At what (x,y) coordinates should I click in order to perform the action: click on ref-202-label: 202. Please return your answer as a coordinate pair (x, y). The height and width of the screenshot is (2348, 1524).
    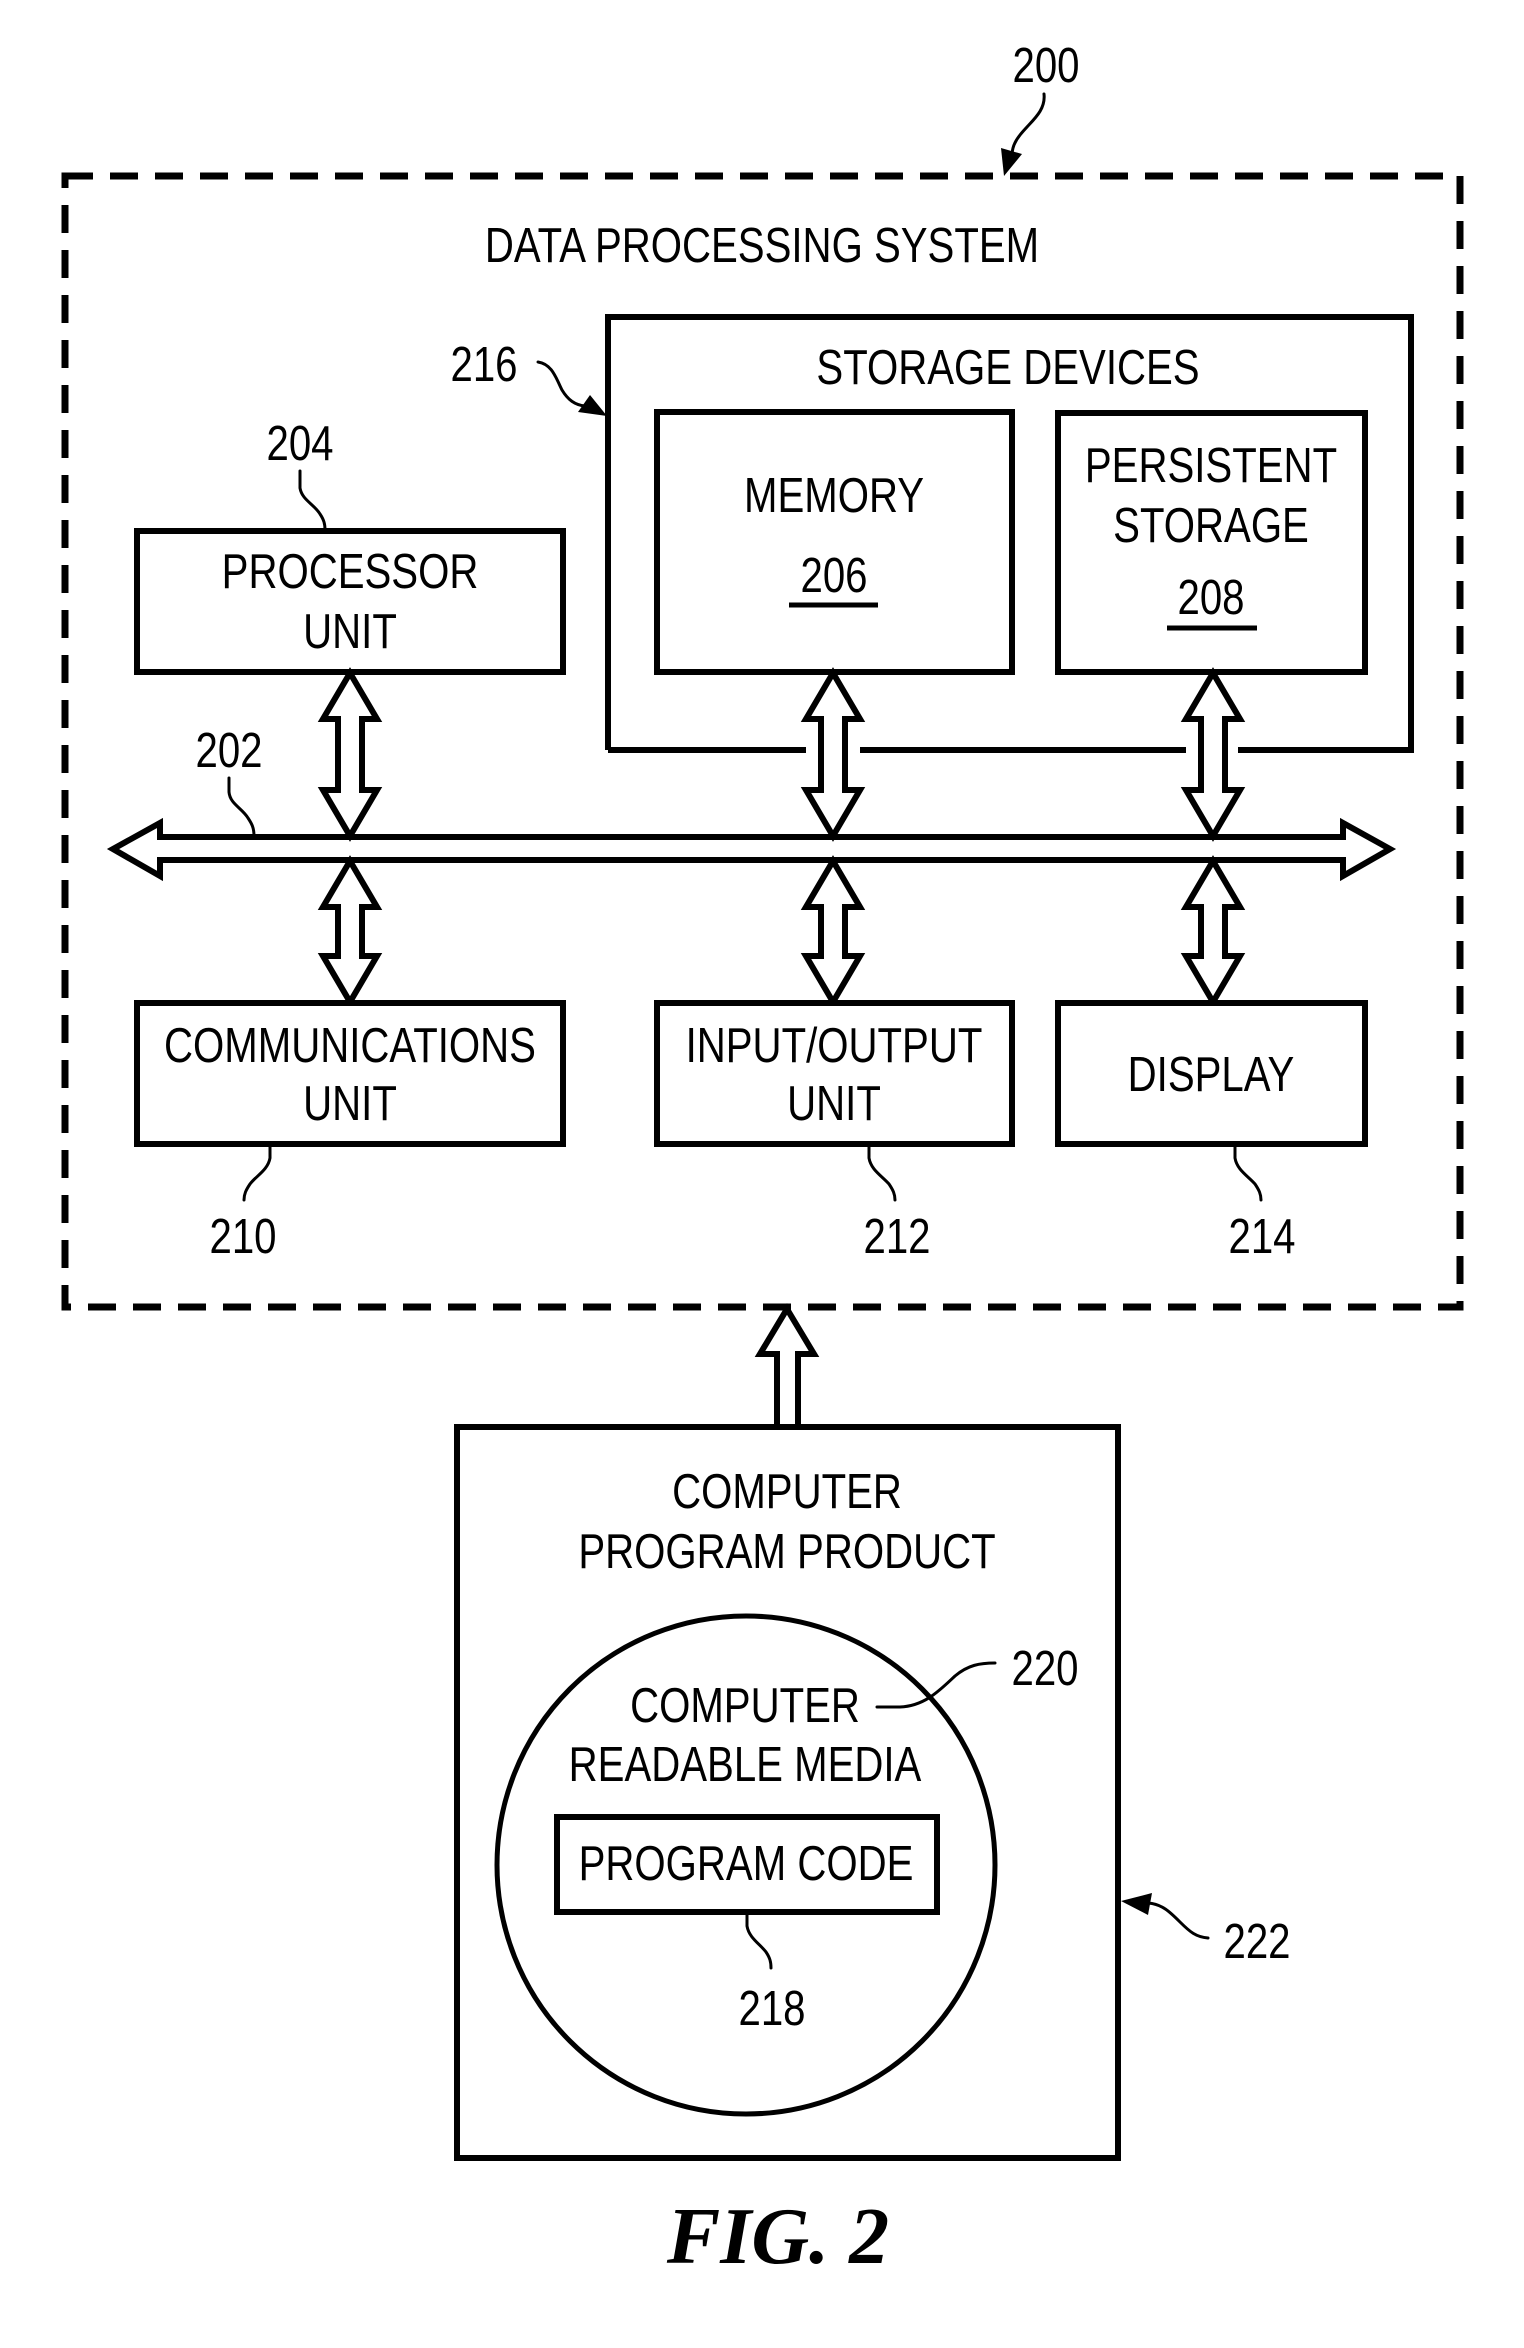
    Looking at the image, I should click on (228, 750).